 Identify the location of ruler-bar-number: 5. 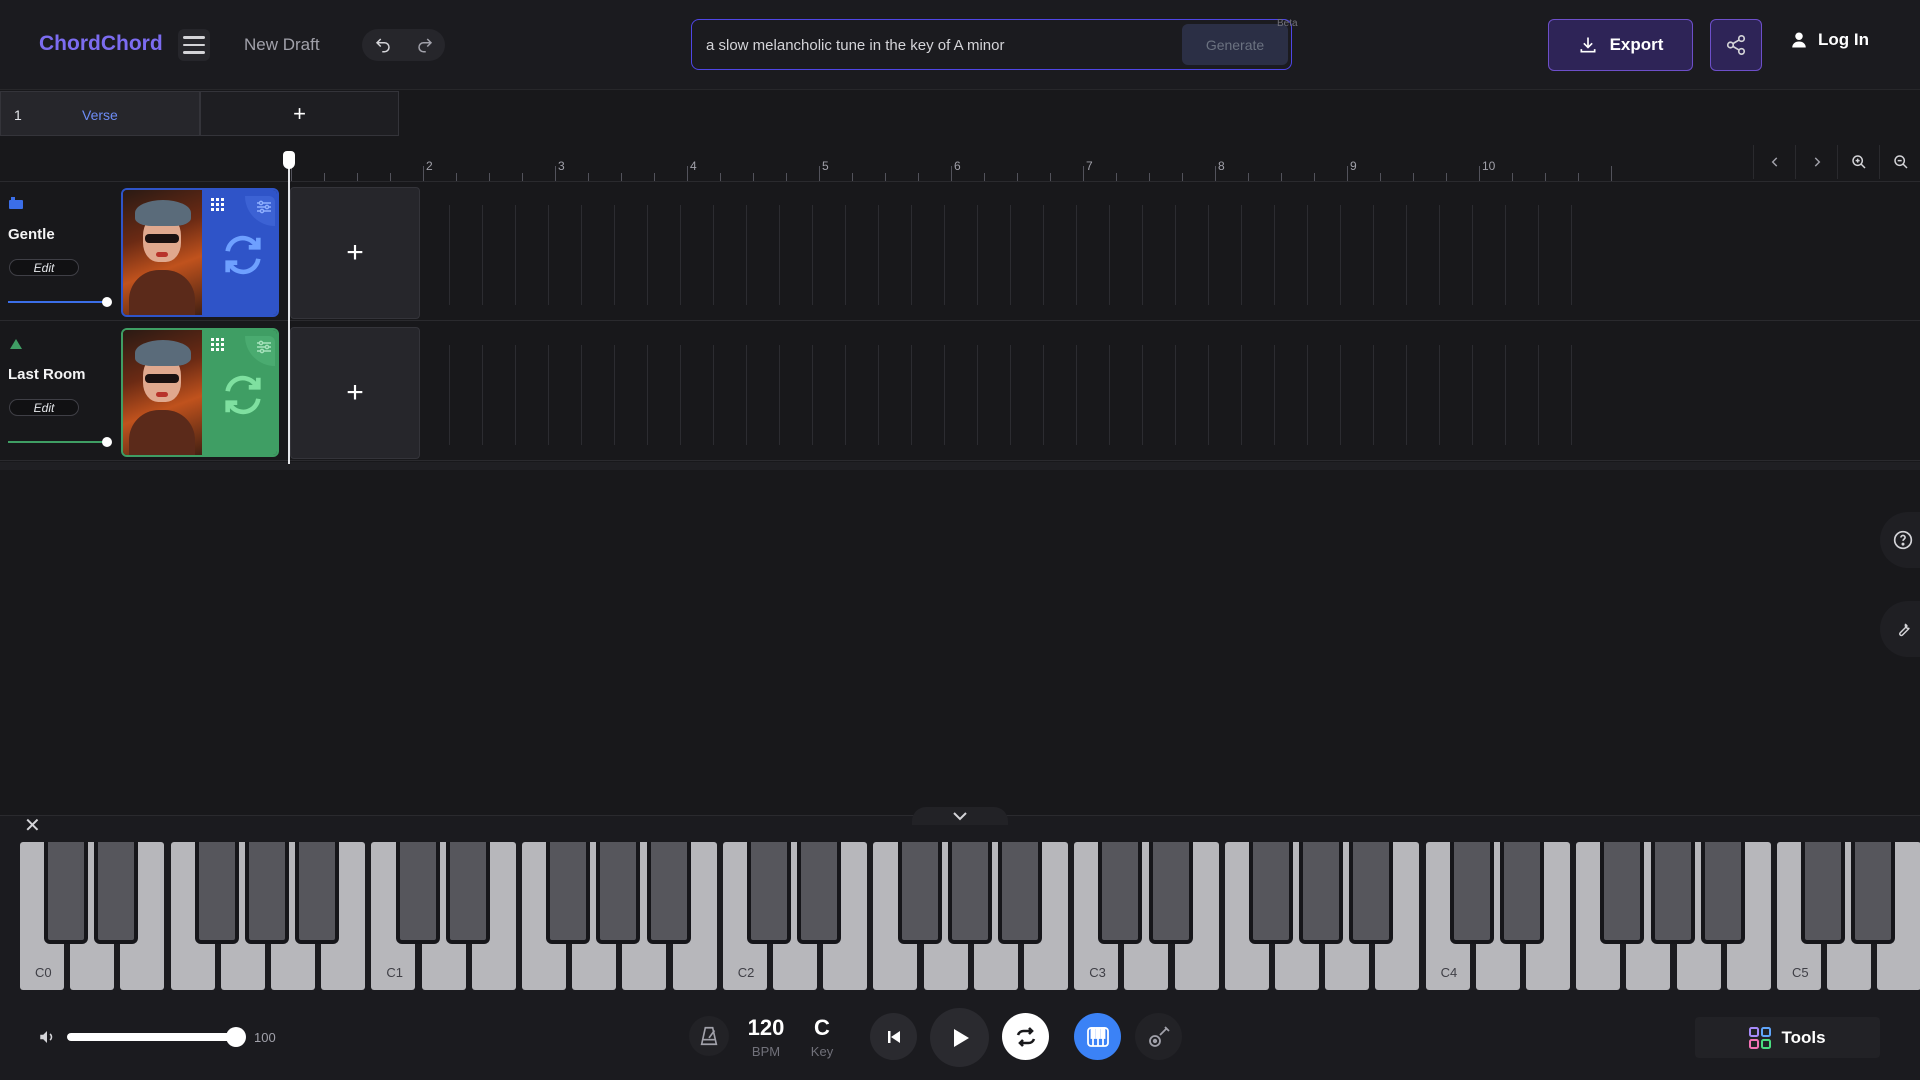
(825, 166).